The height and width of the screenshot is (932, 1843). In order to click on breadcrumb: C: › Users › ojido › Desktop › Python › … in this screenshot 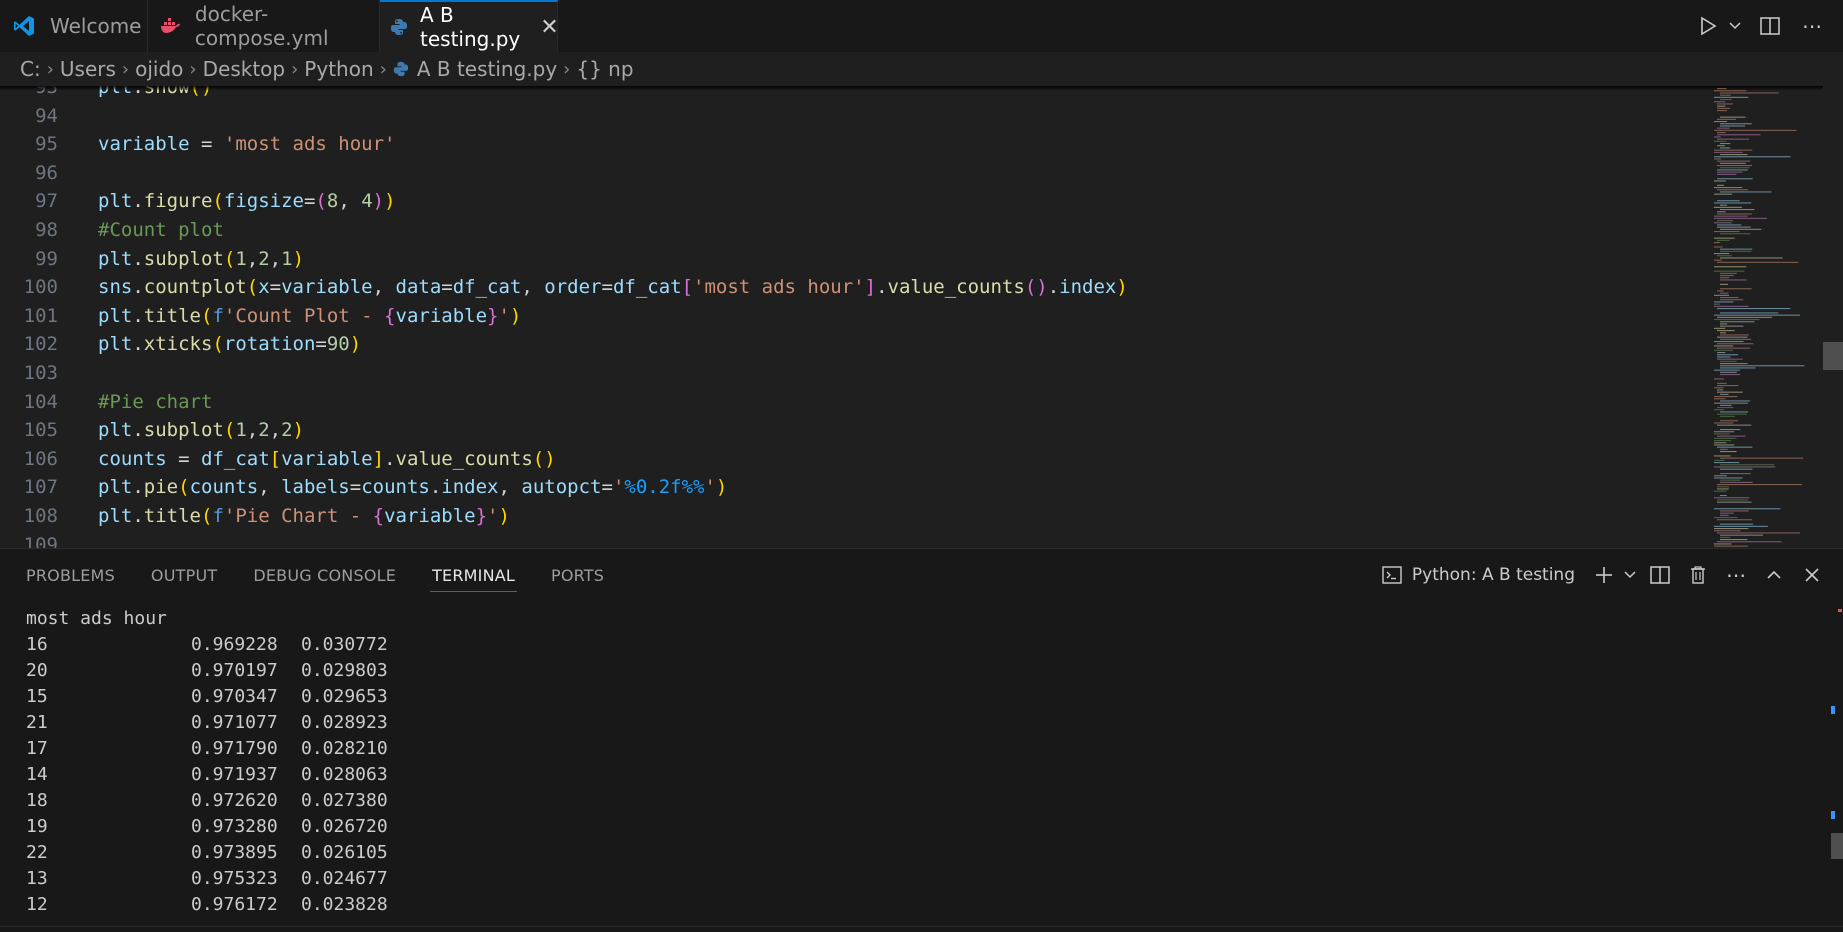, I will do `click(921, 69)`.